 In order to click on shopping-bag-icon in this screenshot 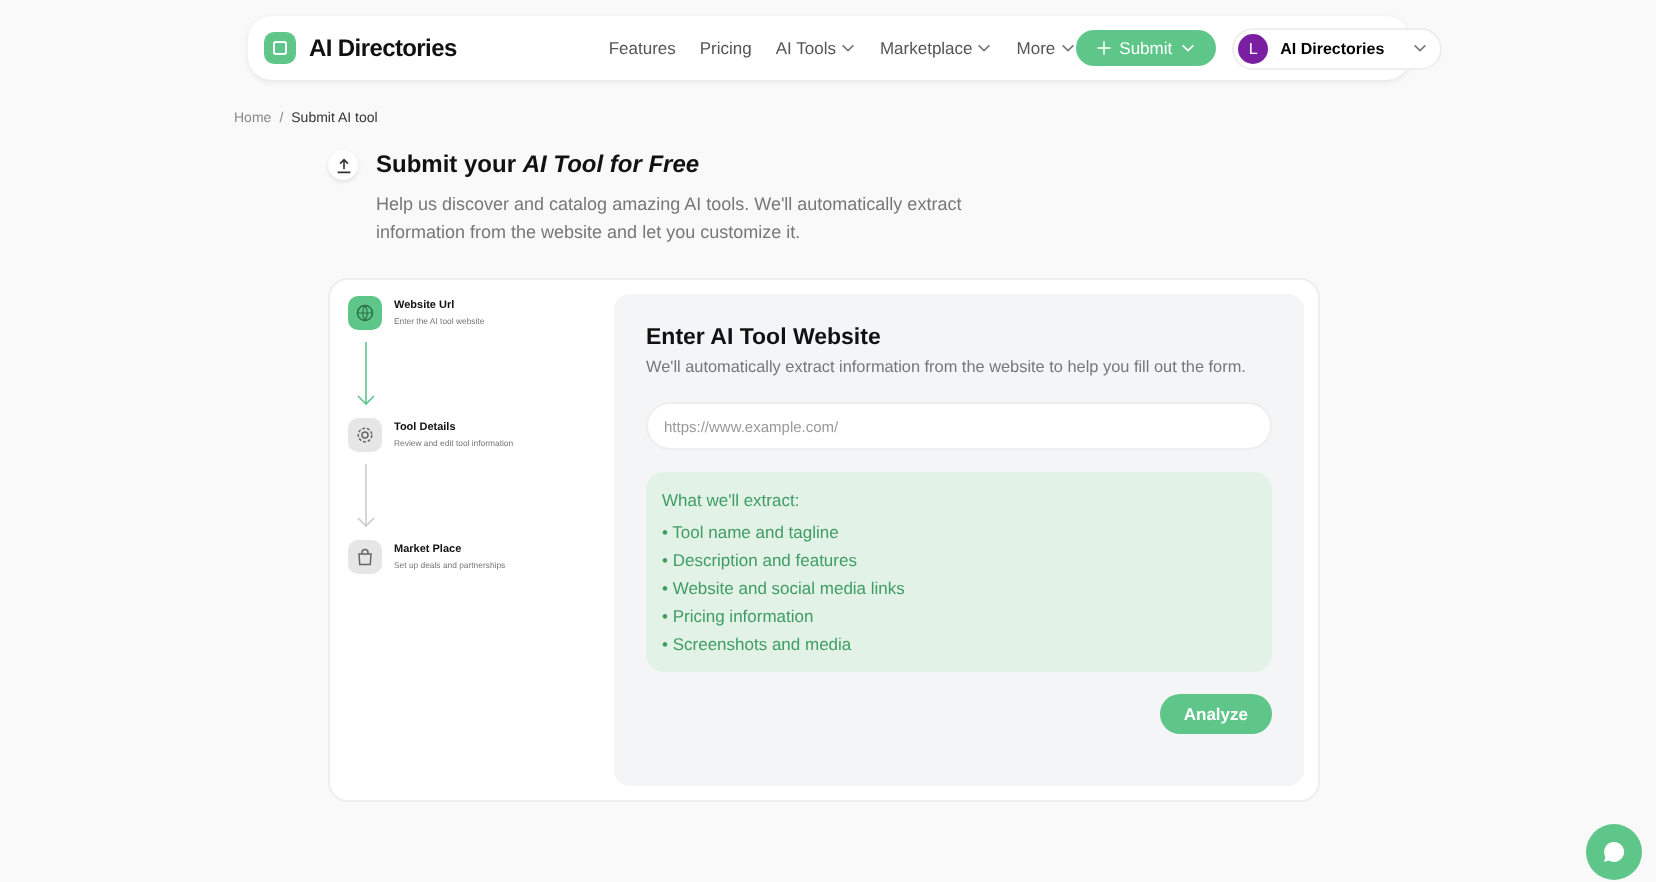, I will do `click(365, 557)`.